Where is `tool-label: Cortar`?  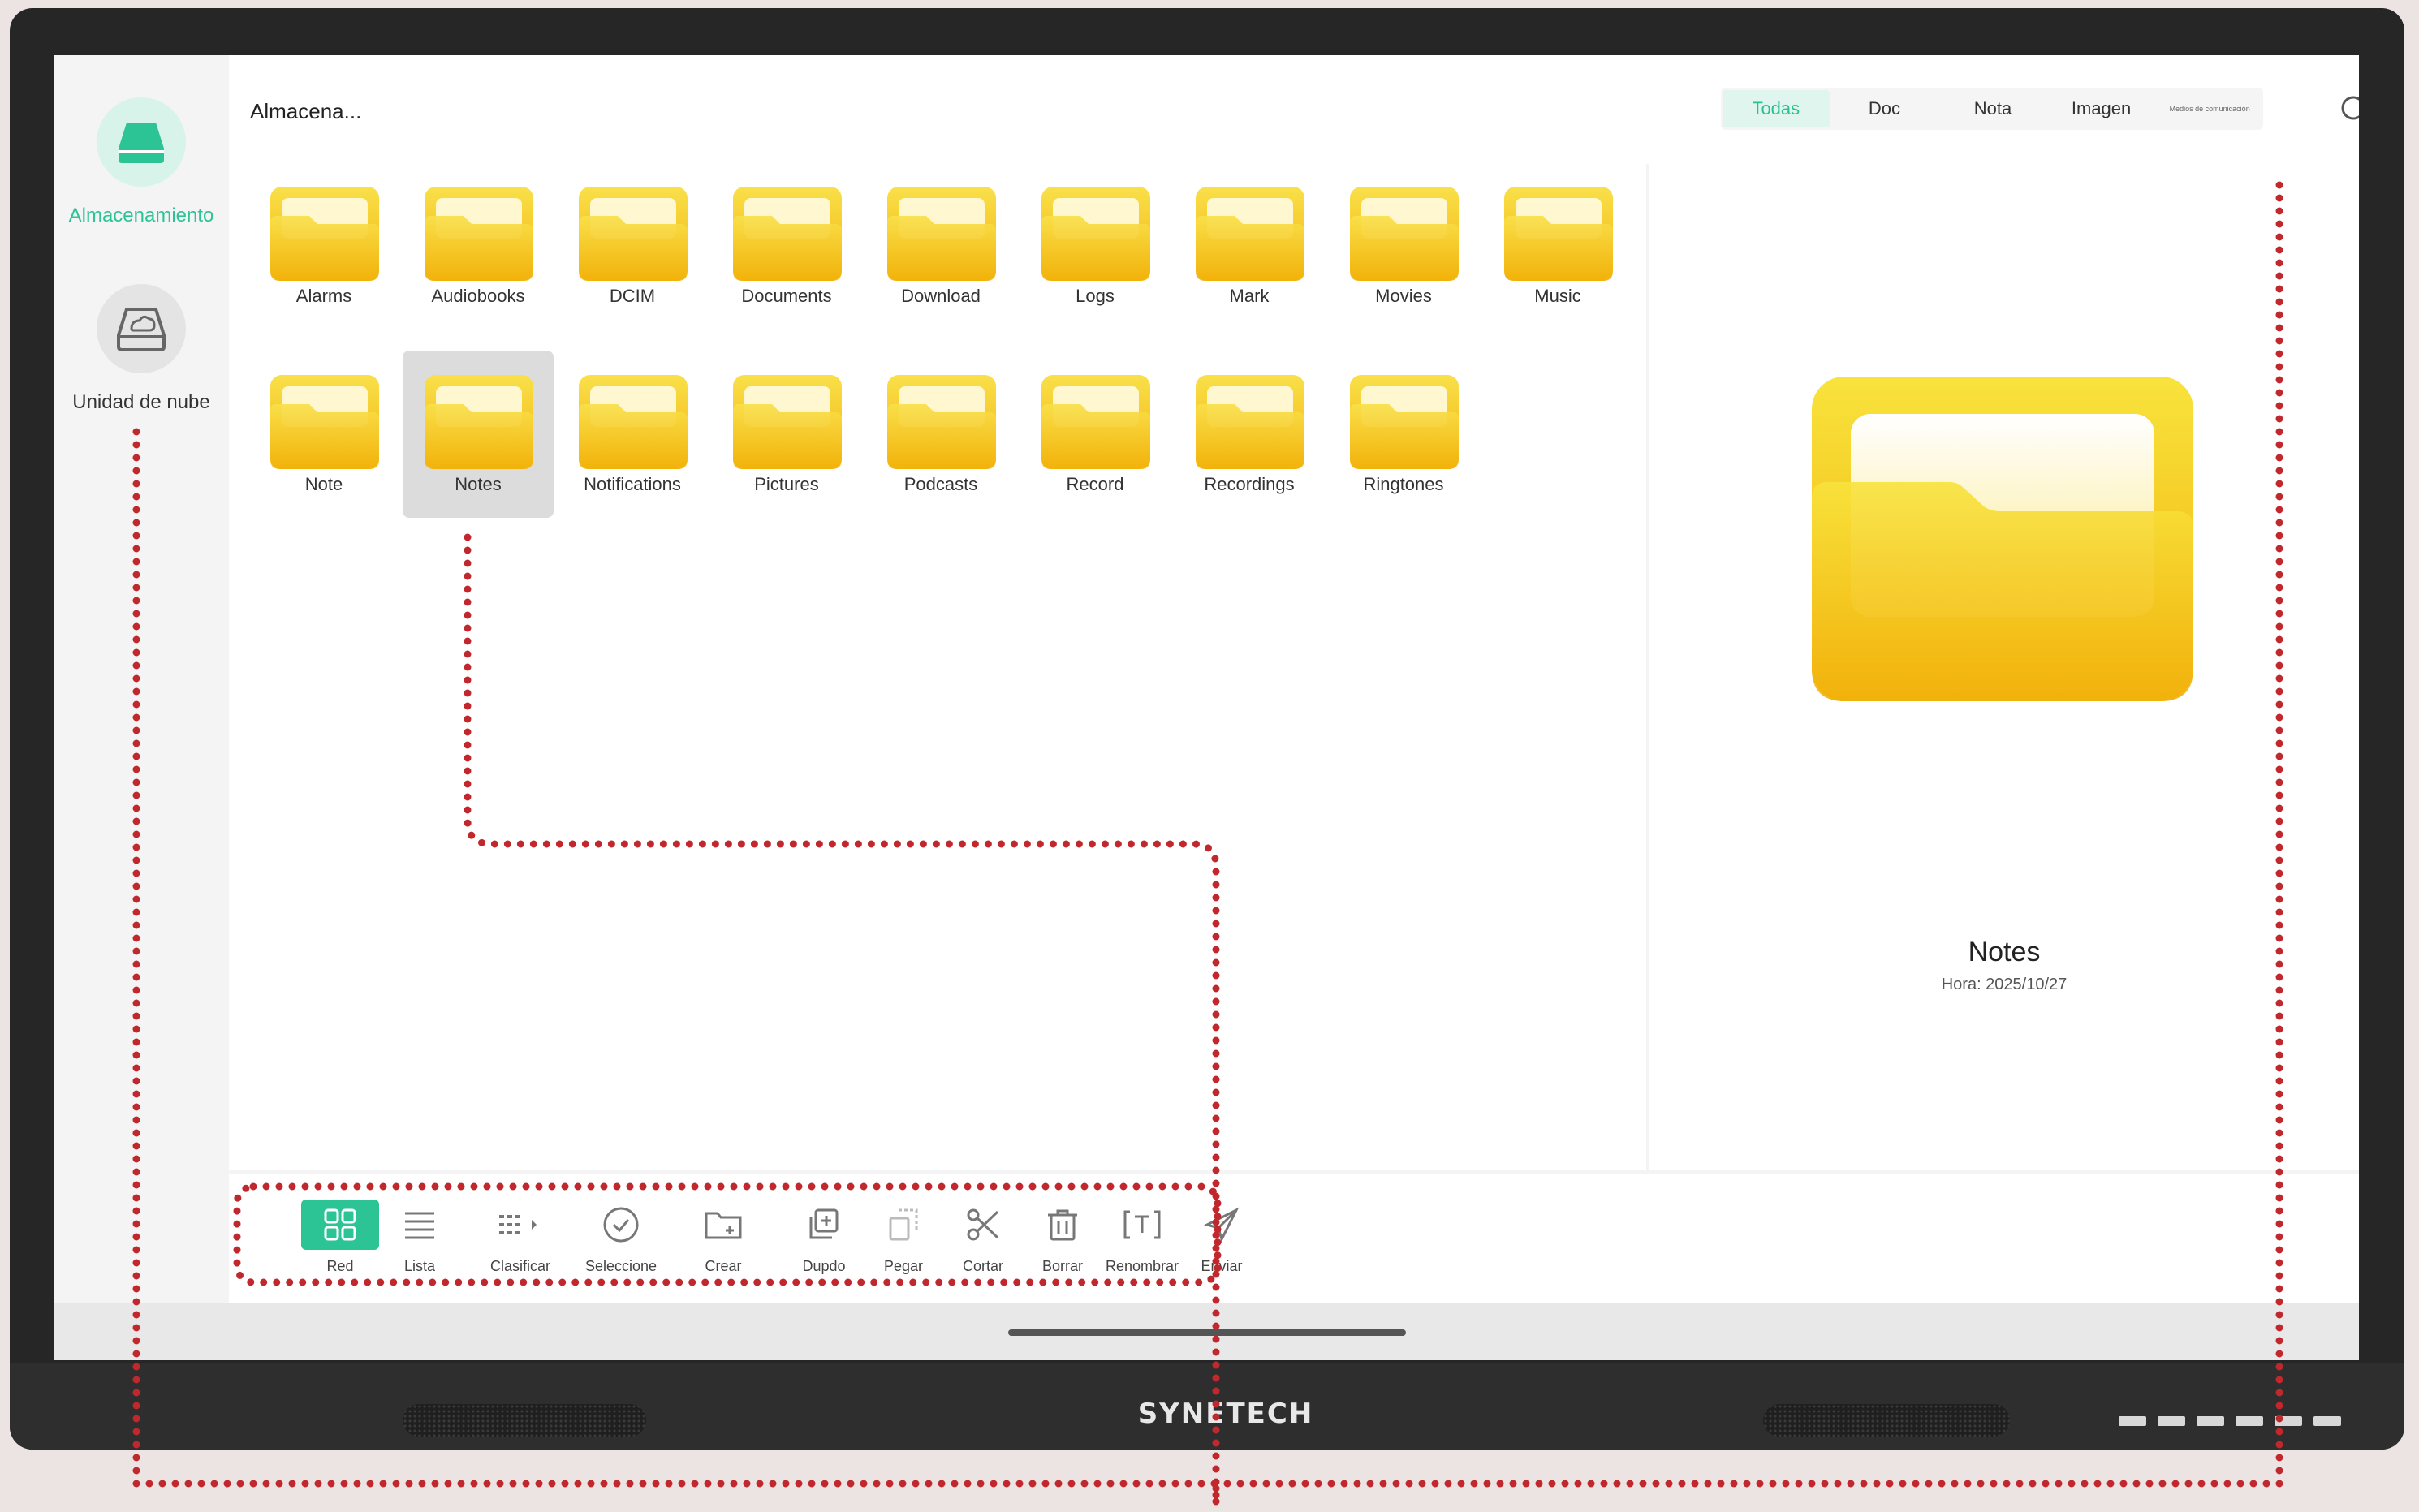 tool-label: Cortar is located at coordinates (982, 1266).